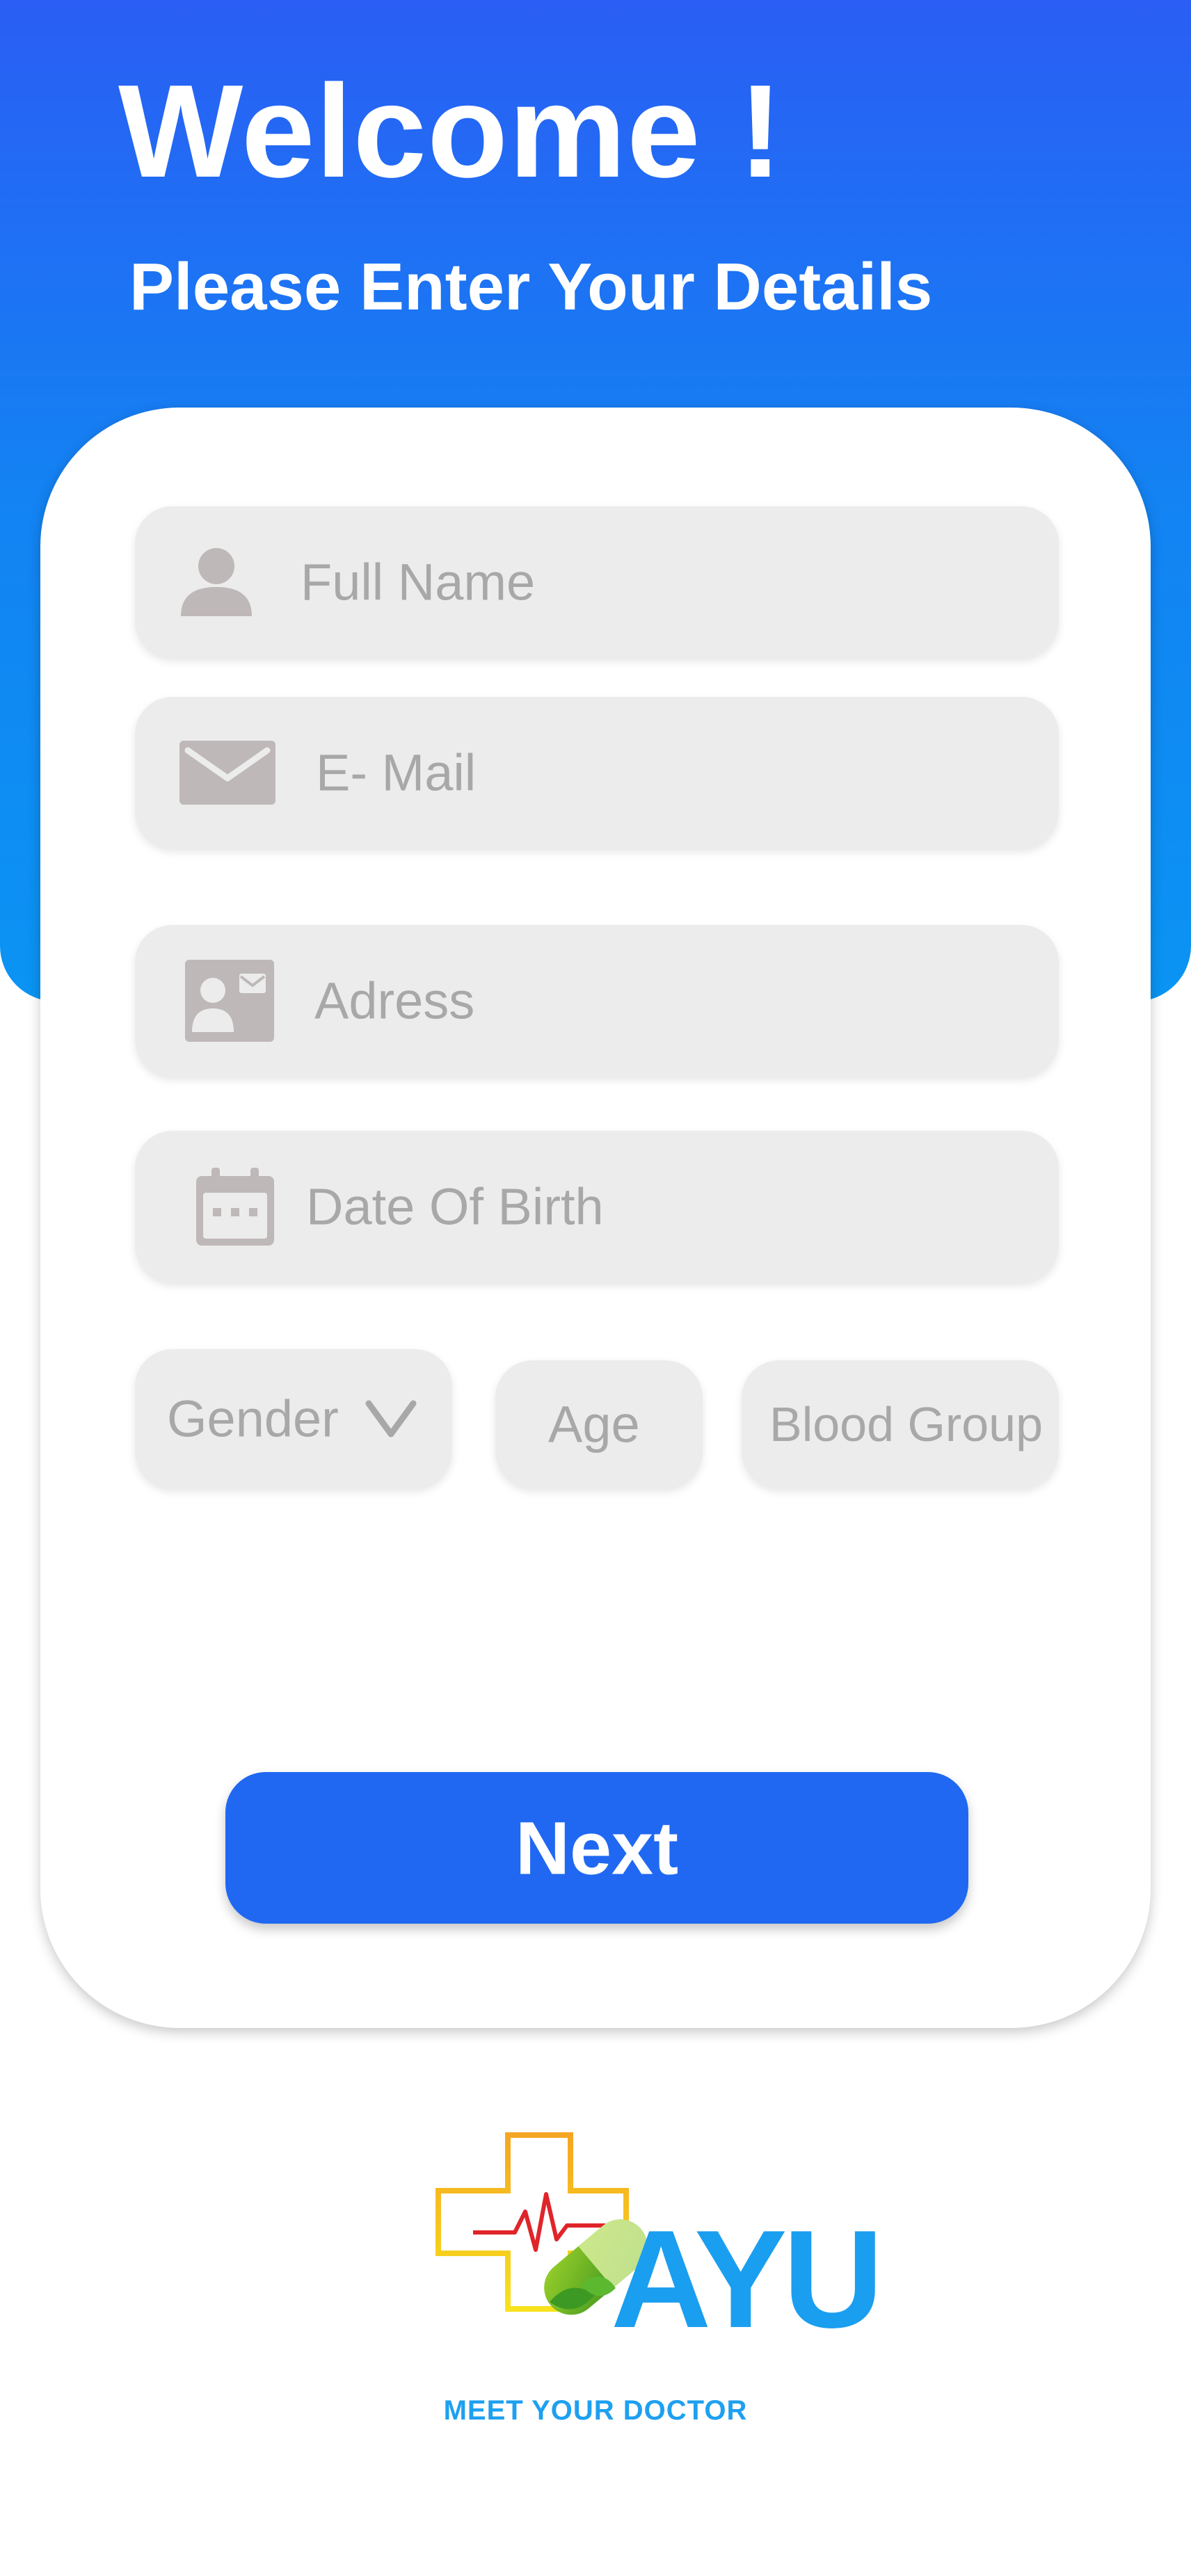  Describe the element at coordinates (455, 1206) in the screenshot. I see `date-of-birth-placeholder: Date Of Birth` at that location.